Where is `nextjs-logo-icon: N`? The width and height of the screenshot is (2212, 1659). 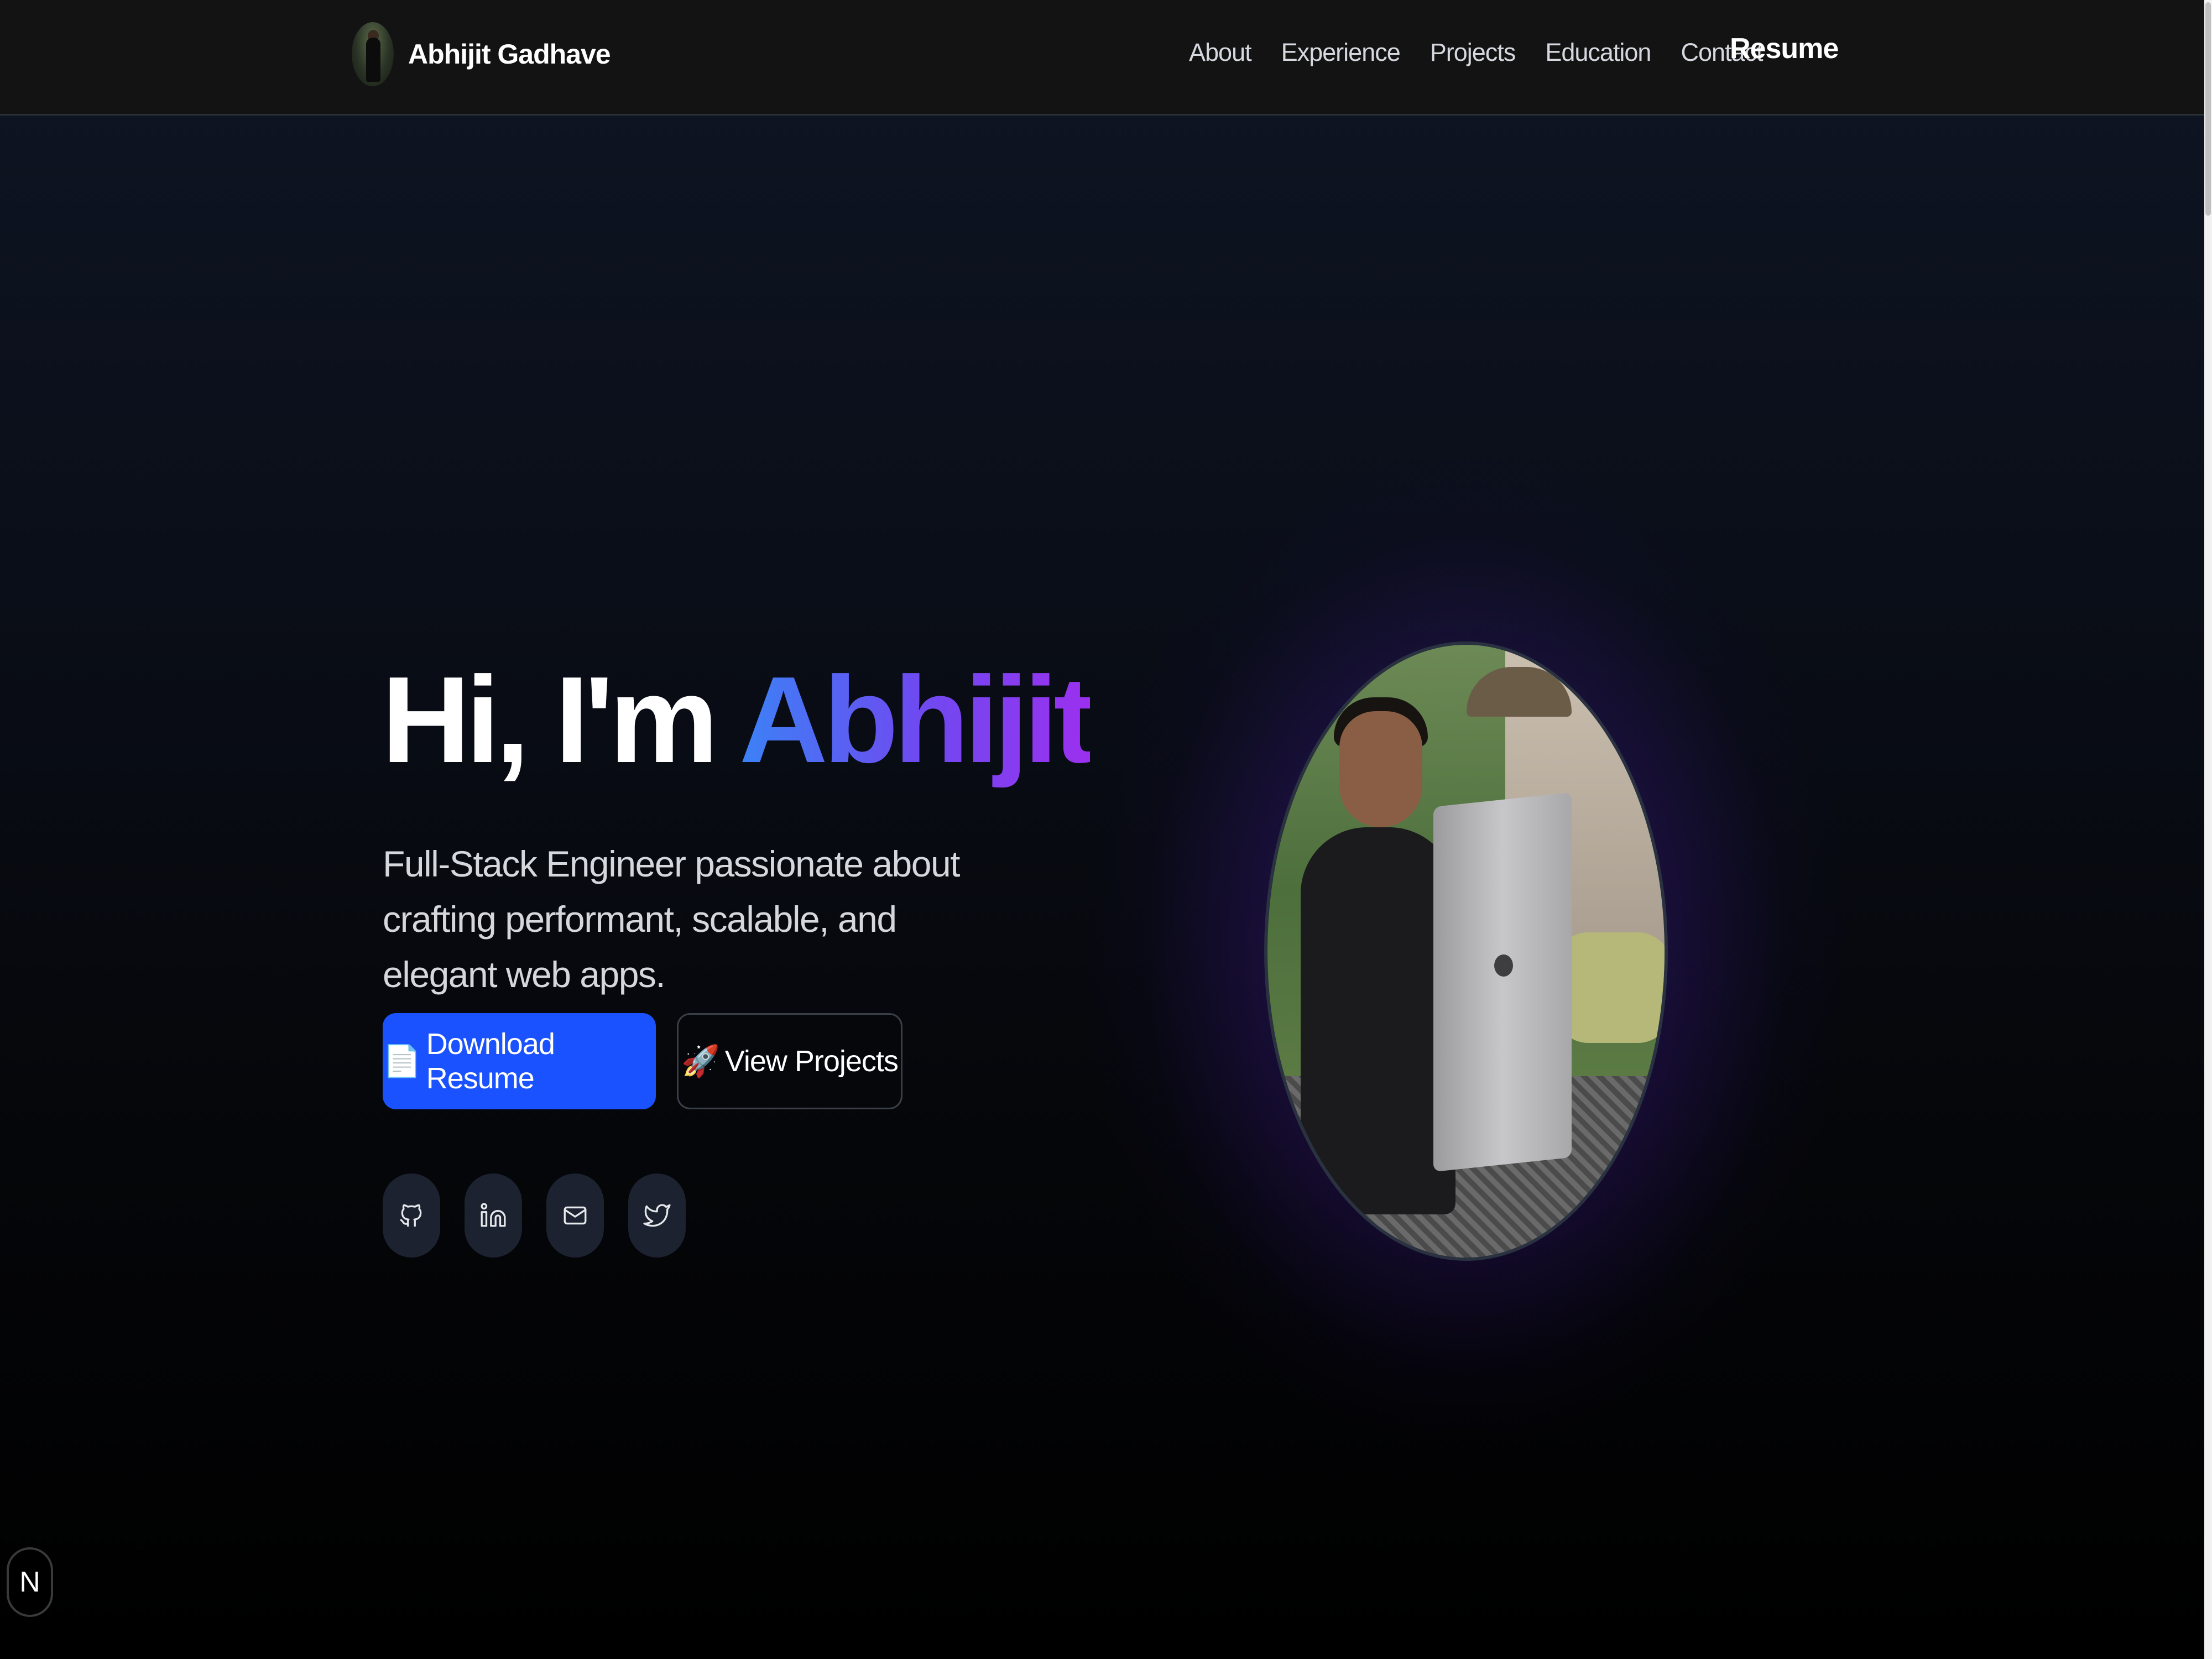 nextjs-logo-icon: N is located at coordinates (30, 1582).